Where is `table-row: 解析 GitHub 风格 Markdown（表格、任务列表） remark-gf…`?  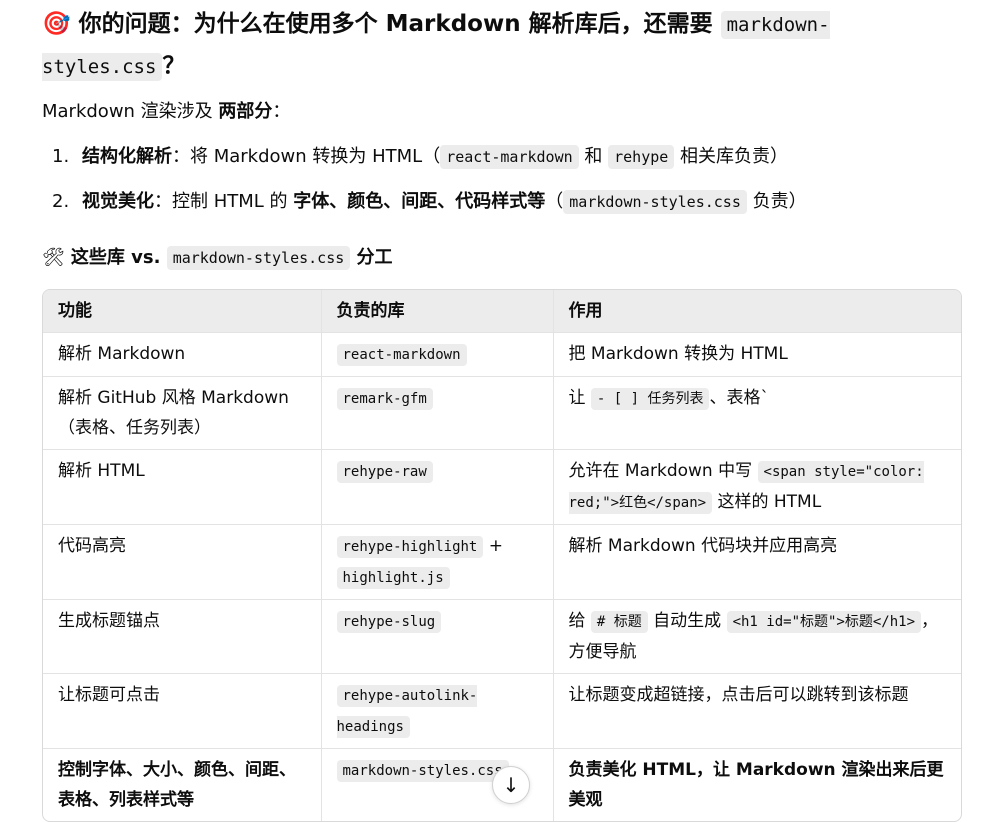
table-row: 解析 GitHub 风格 Markdown（表格、任务列表） remark-gf… is located at coordinates (502, 413).